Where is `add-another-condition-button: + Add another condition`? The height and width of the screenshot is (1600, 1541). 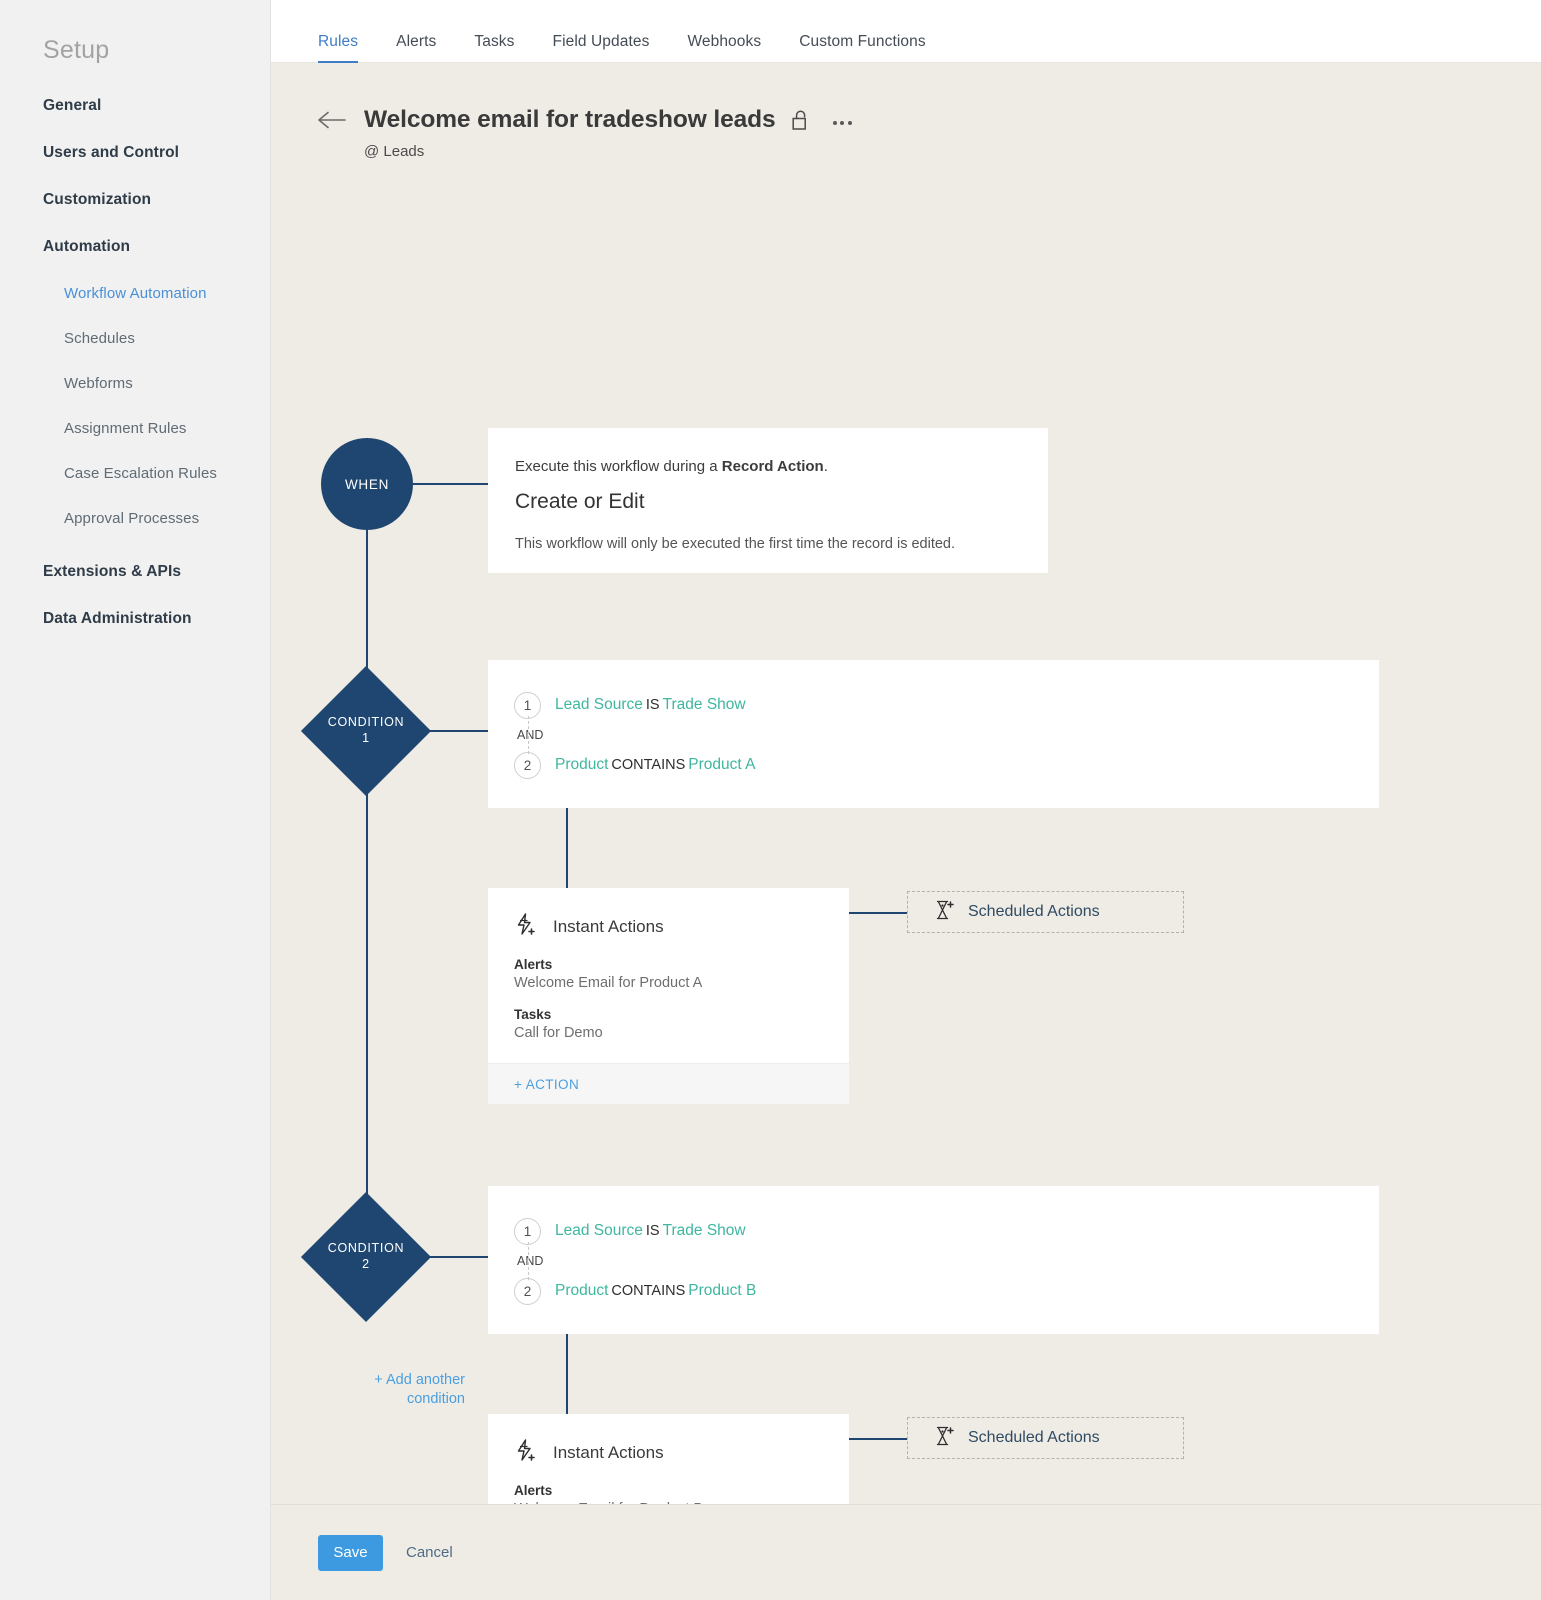 add-another-condition-button: + Add another condition is located at coordinates (390, 1390).